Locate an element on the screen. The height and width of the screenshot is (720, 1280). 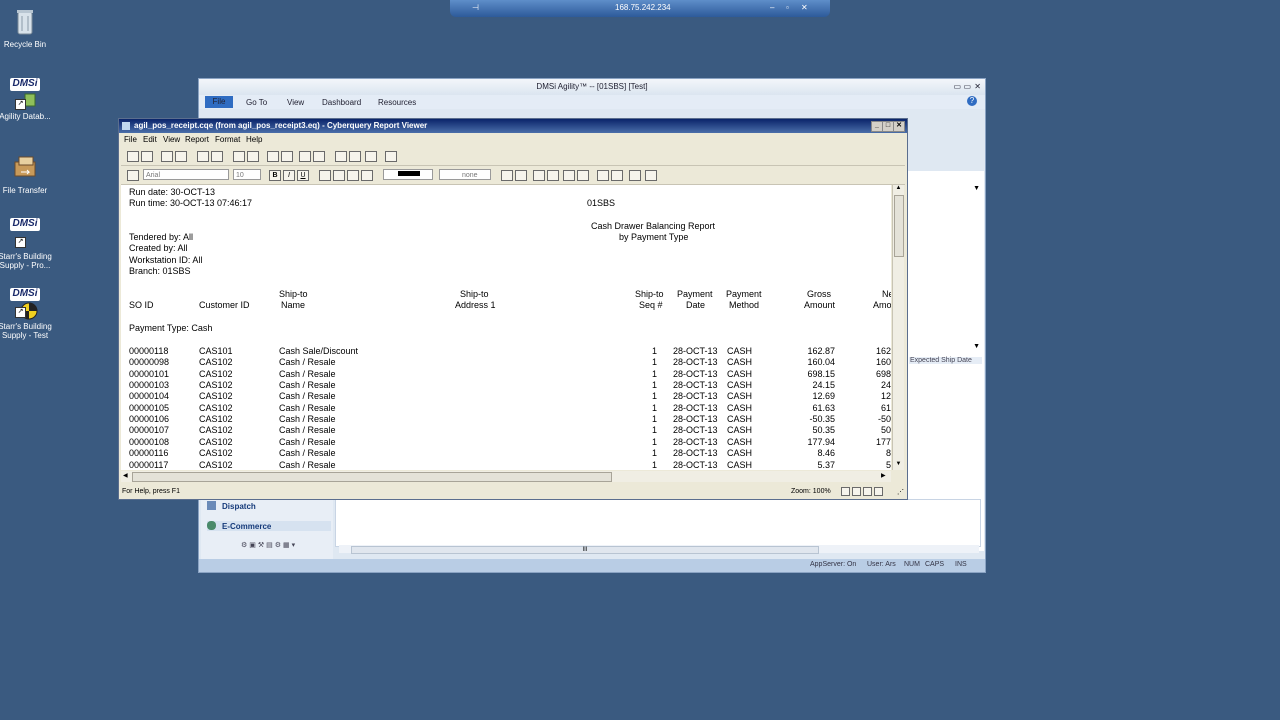
agility-ribbon-tabs: File Go To View Dashboard Resources ? is located at coordinates (592, 102).